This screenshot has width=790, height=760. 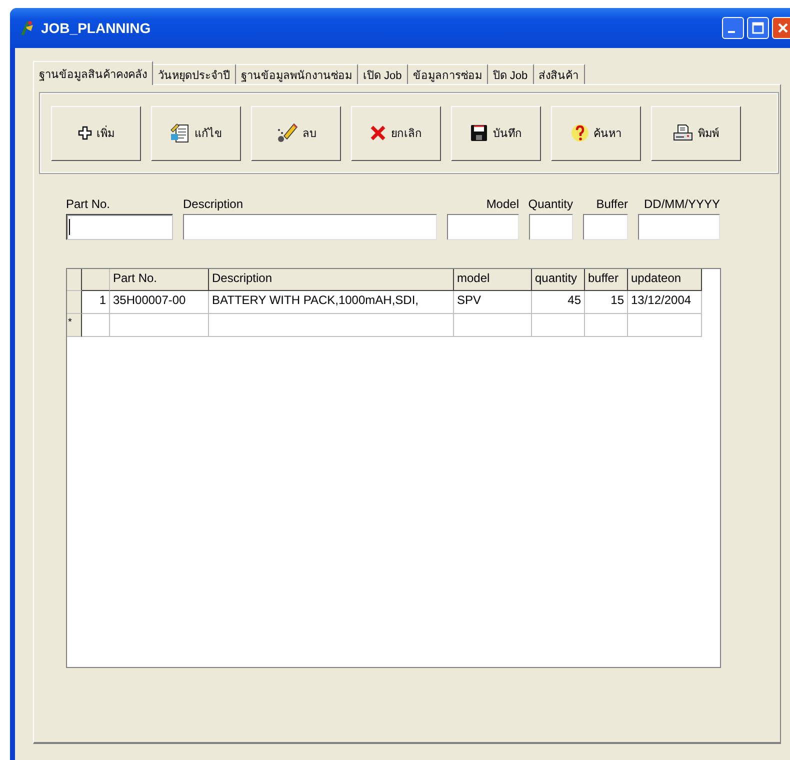 I want to click on field-label: Description, so click(x=213, y=204).